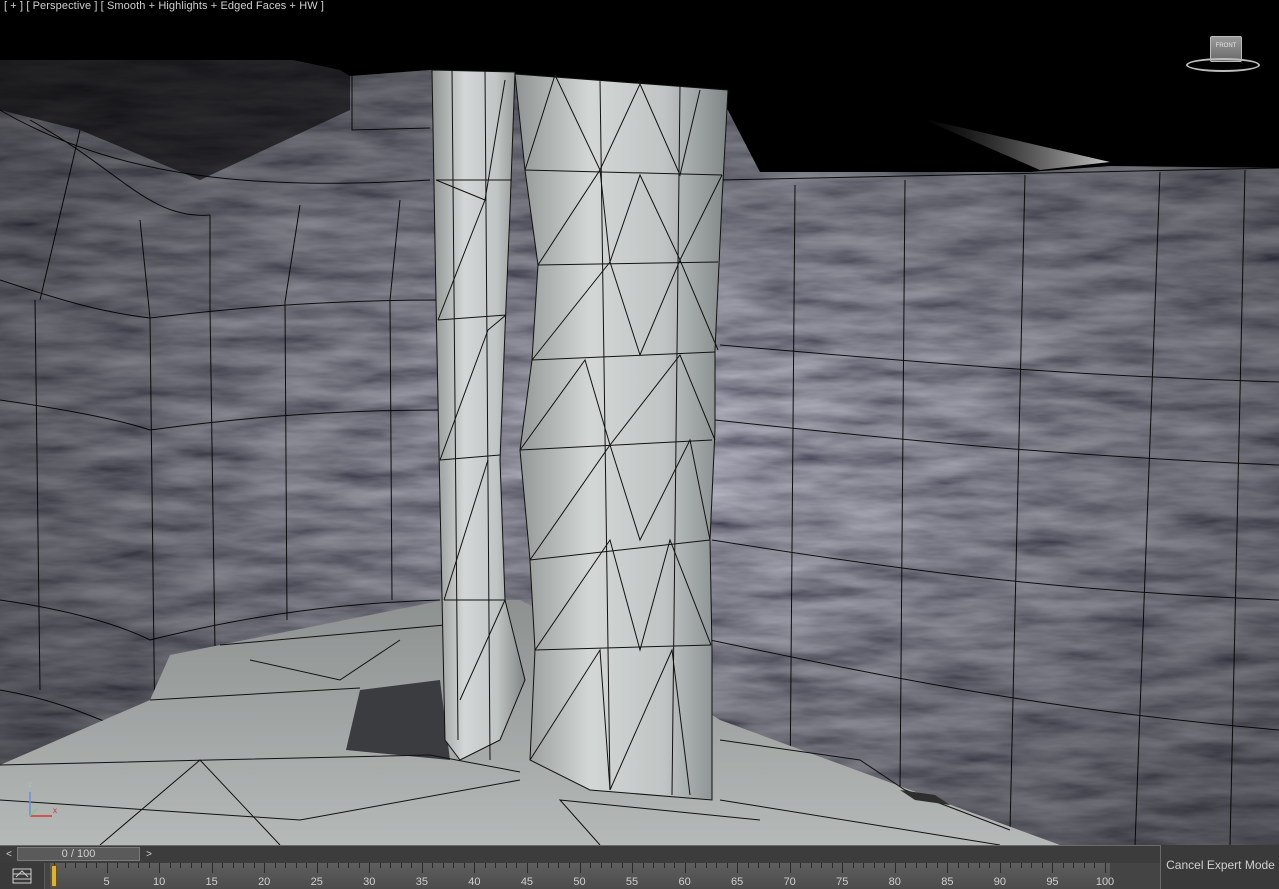 The width and height of the screenshot is (1279, 889). I want to click on trackbar-tick-label: 75, so click(842, 882).